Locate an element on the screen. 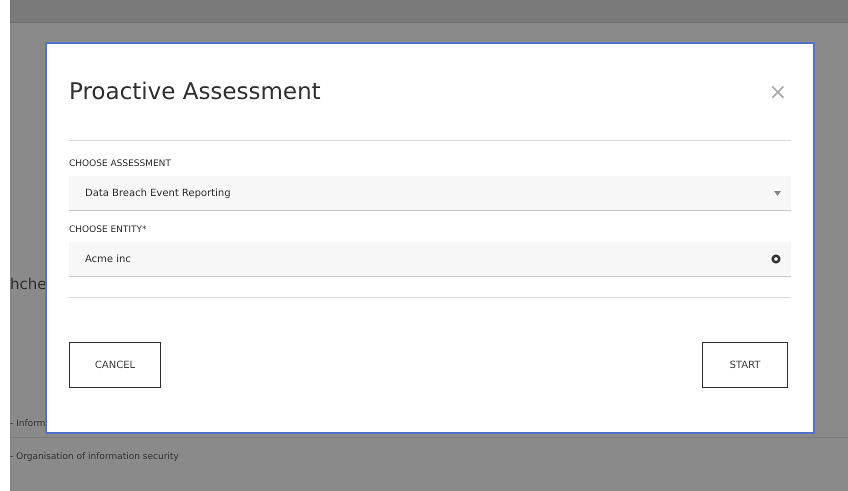 The width and height of the screenshot is (848, 491). field-label: CHOOSE ASSESSMENT is located at coordinates (120, 164).